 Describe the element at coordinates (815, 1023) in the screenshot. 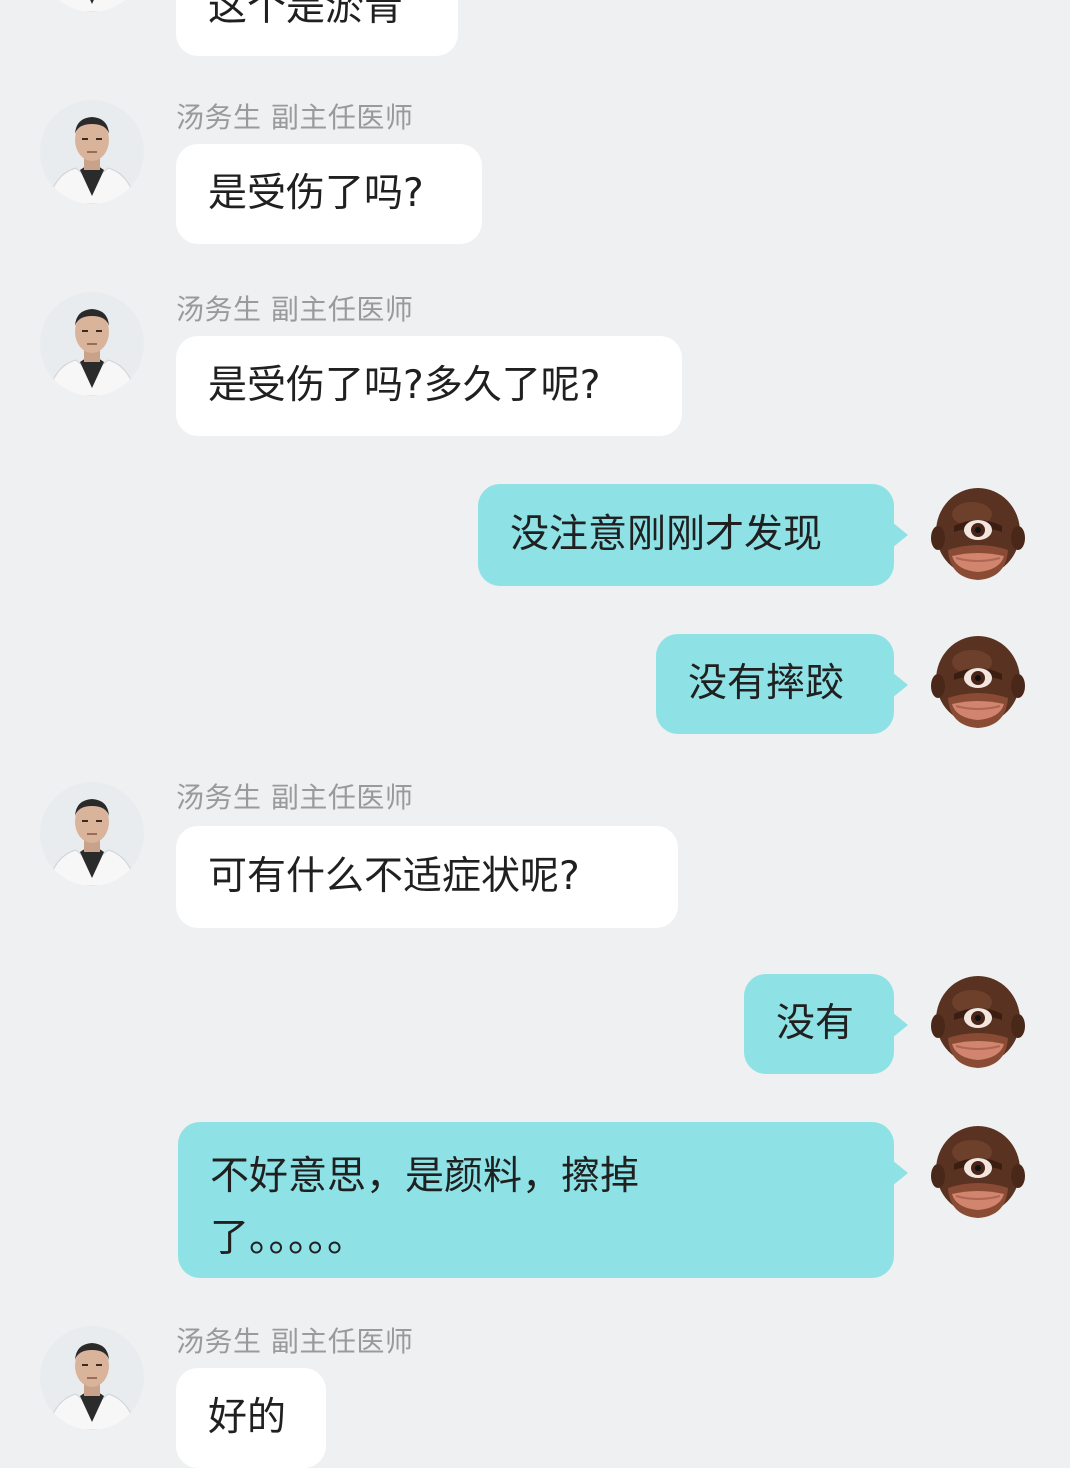

I see `message-text: 没有` at that location.